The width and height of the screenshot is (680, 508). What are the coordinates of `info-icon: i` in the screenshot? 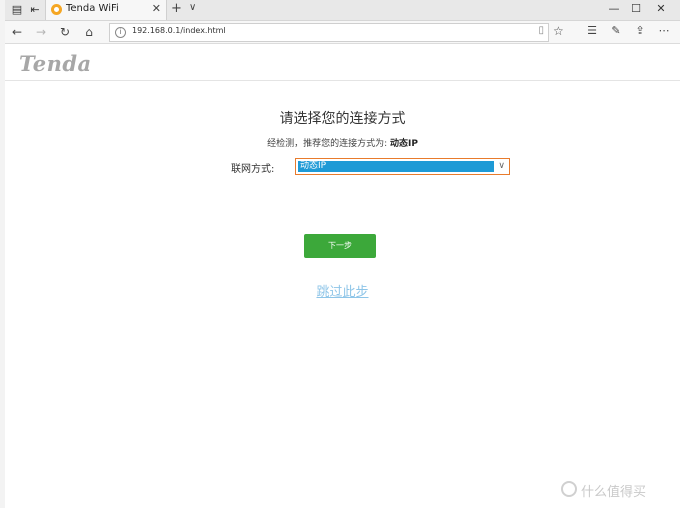 It's located at (120, 32).